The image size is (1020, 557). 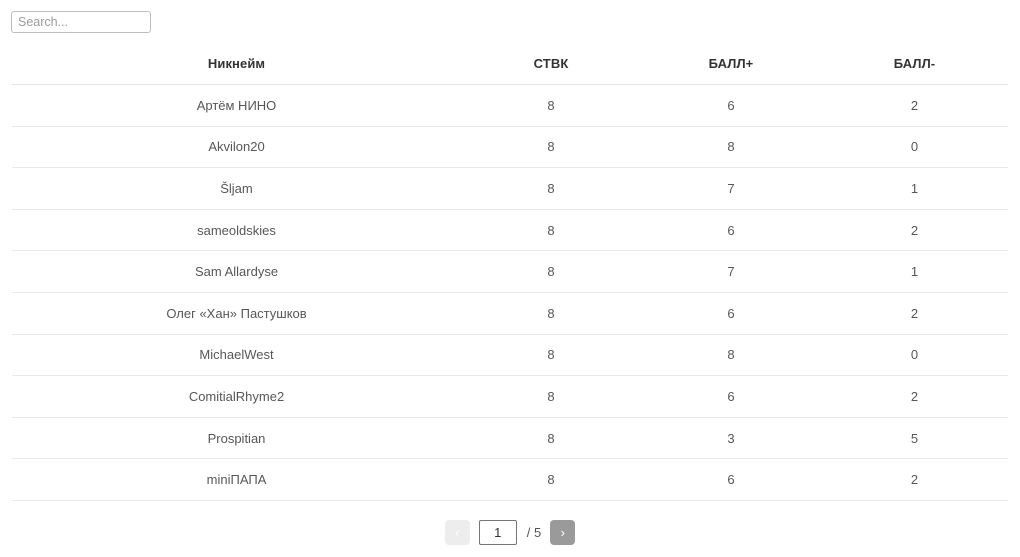 I want to click on table-row: miniПАПА 8 6 2, so click(x=510, y=479).